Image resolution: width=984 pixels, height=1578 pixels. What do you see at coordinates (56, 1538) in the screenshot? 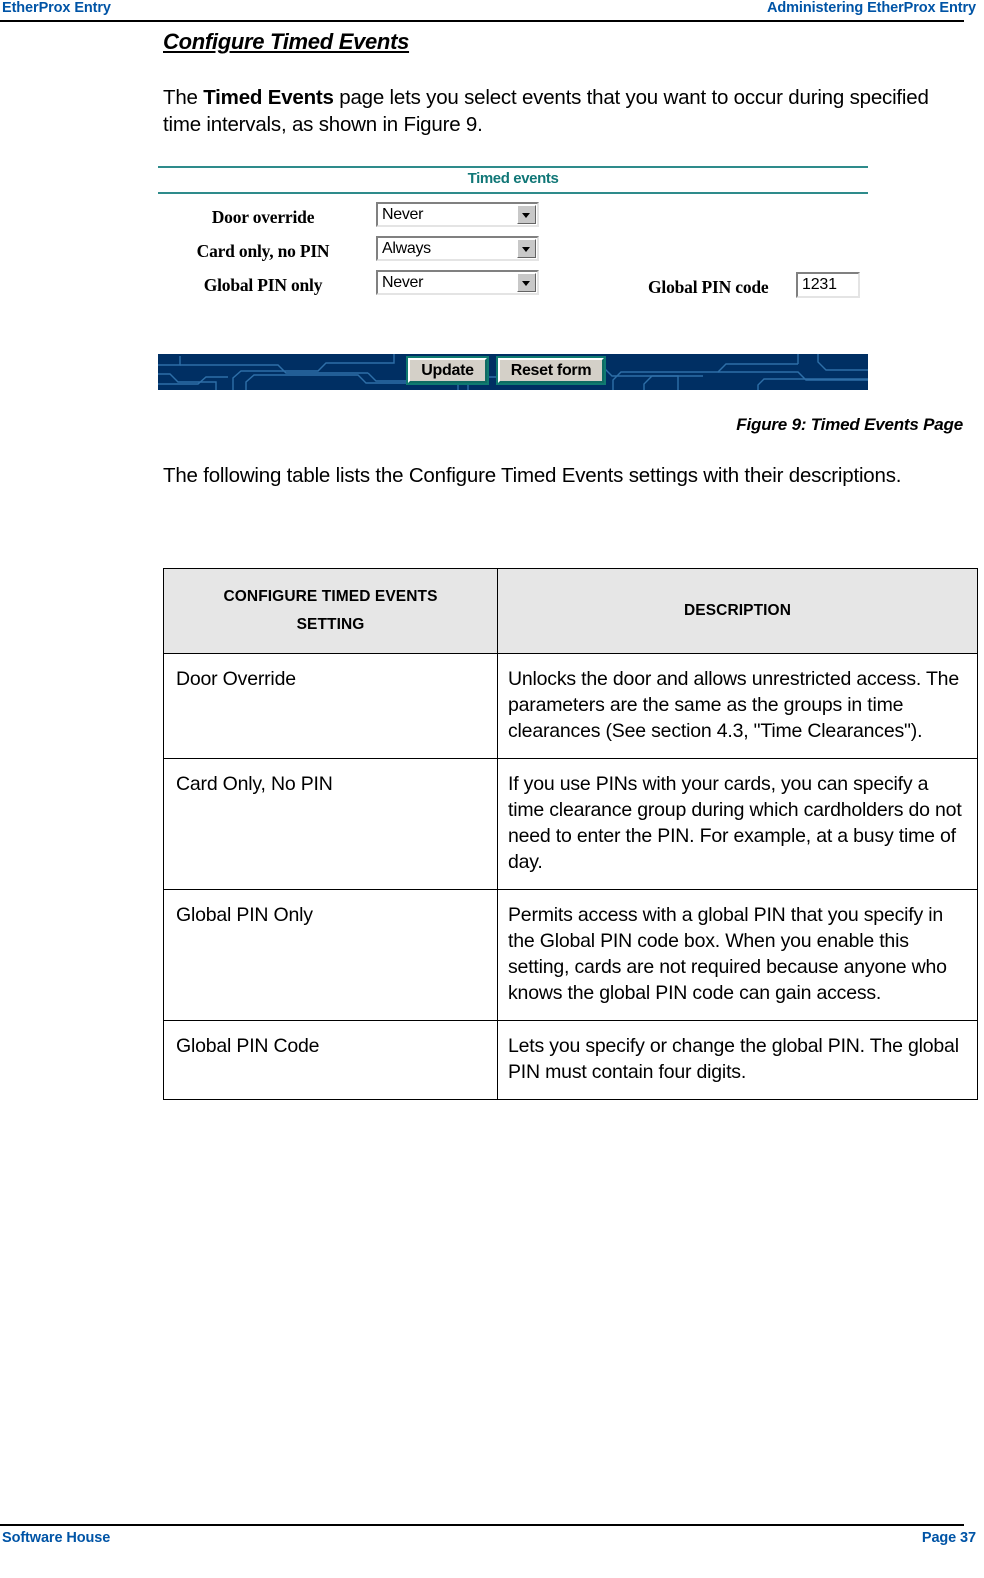
I see `footer-left-text: Software House` at bounding box center [56, 1538].